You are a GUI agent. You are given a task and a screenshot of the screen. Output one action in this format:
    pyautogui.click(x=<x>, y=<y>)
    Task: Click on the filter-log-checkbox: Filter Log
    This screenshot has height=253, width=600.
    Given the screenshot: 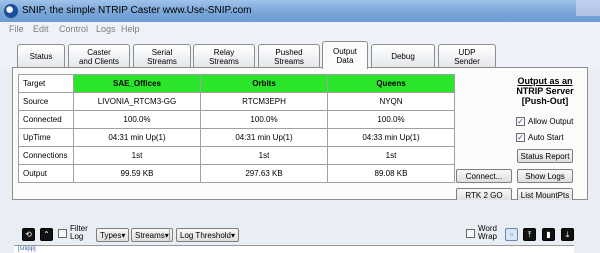 What is the action you would take?
    pyautogui.click(x=73, y=233)
    